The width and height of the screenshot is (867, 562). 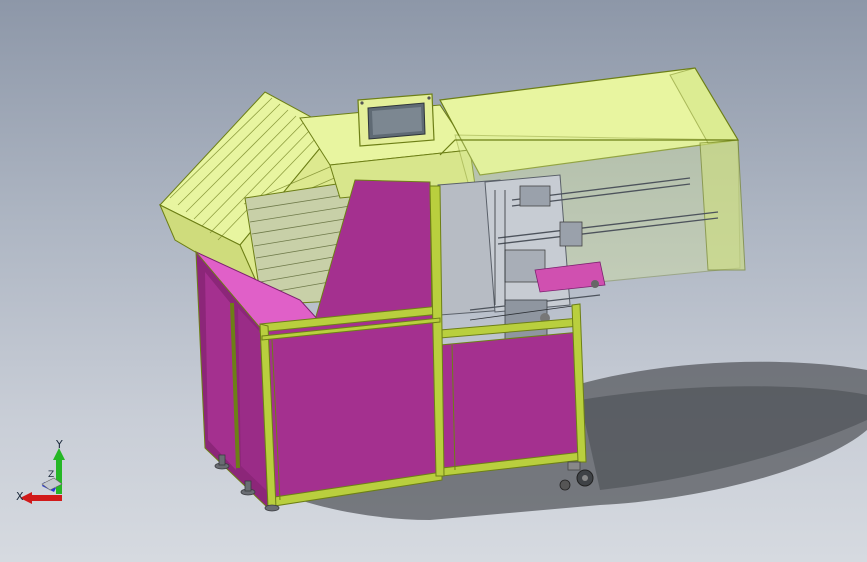 What do you see at coordinates (59, 476) in the screenshot?
I see `y-axis-icon` at bounding box center [59, 476].